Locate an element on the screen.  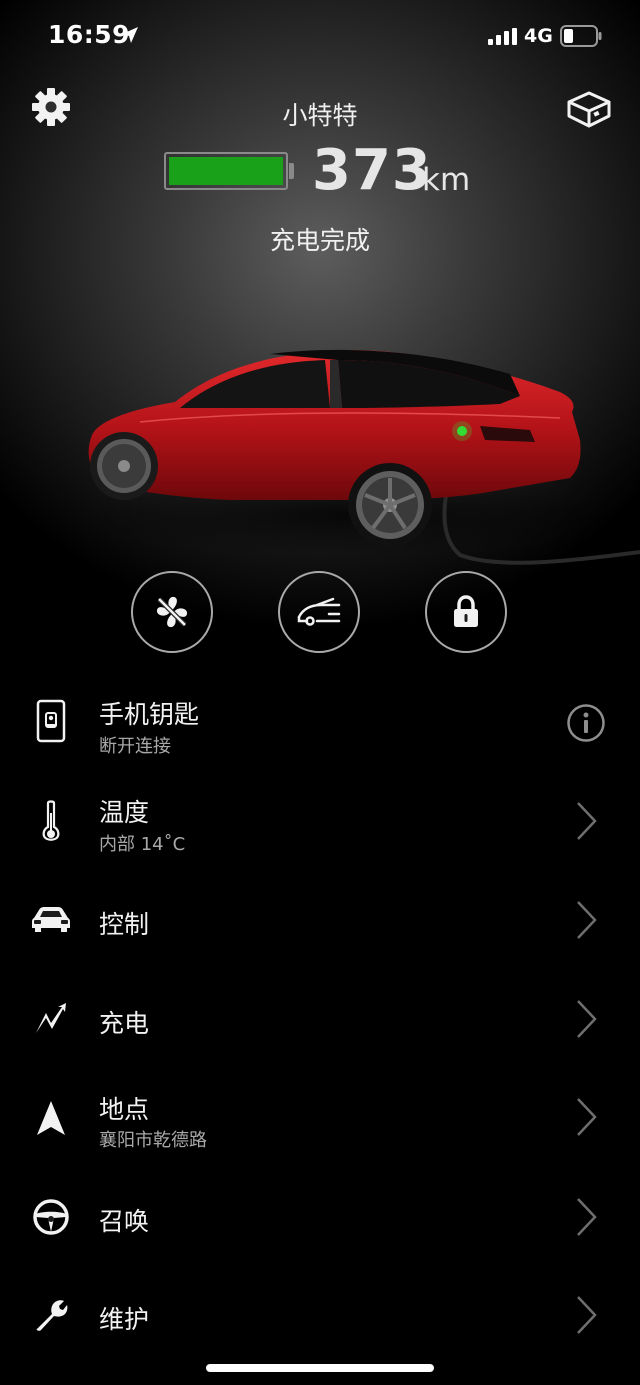
menu-row-phone-key: 手机钥匙 断开连接 is located at coordinates (320, 735).